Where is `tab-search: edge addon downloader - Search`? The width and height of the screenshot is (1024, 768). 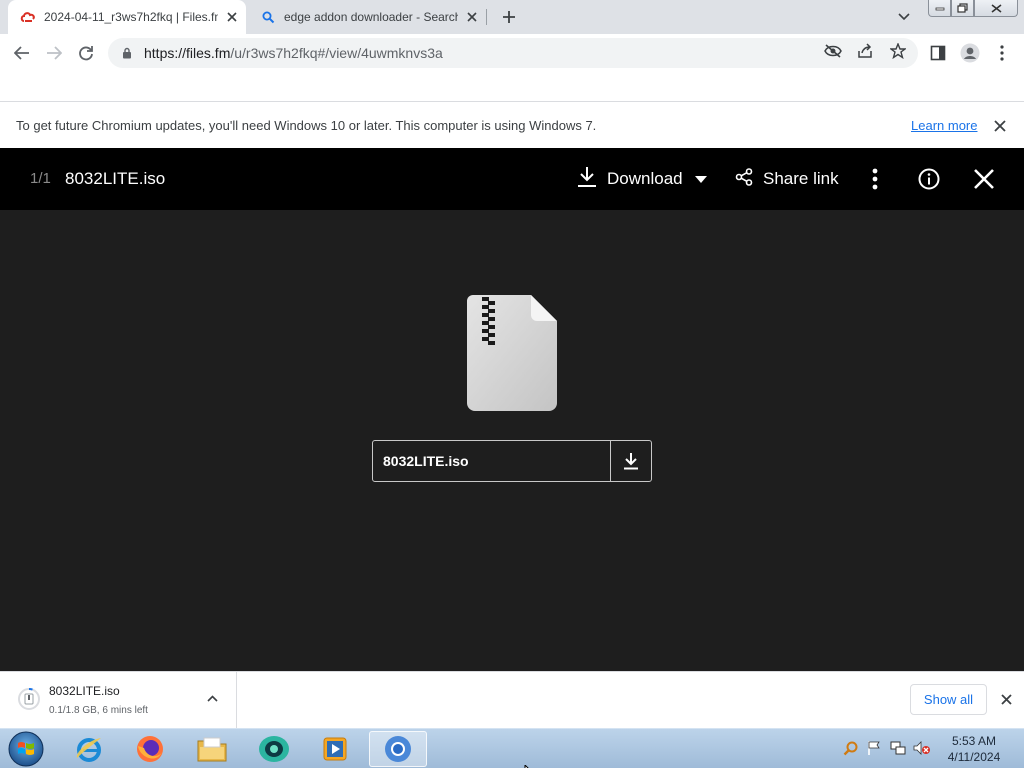 tab-search: edge addon downloader - Search is located at coordinates (367, 17).